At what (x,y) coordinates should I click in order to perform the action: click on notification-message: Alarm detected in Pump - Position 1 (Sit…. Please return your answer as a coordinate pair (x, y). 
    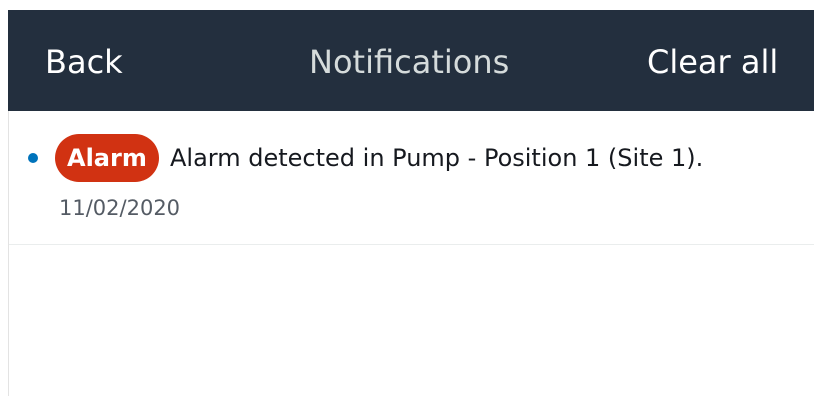
    Looking at the image, I should click on (437, 158).